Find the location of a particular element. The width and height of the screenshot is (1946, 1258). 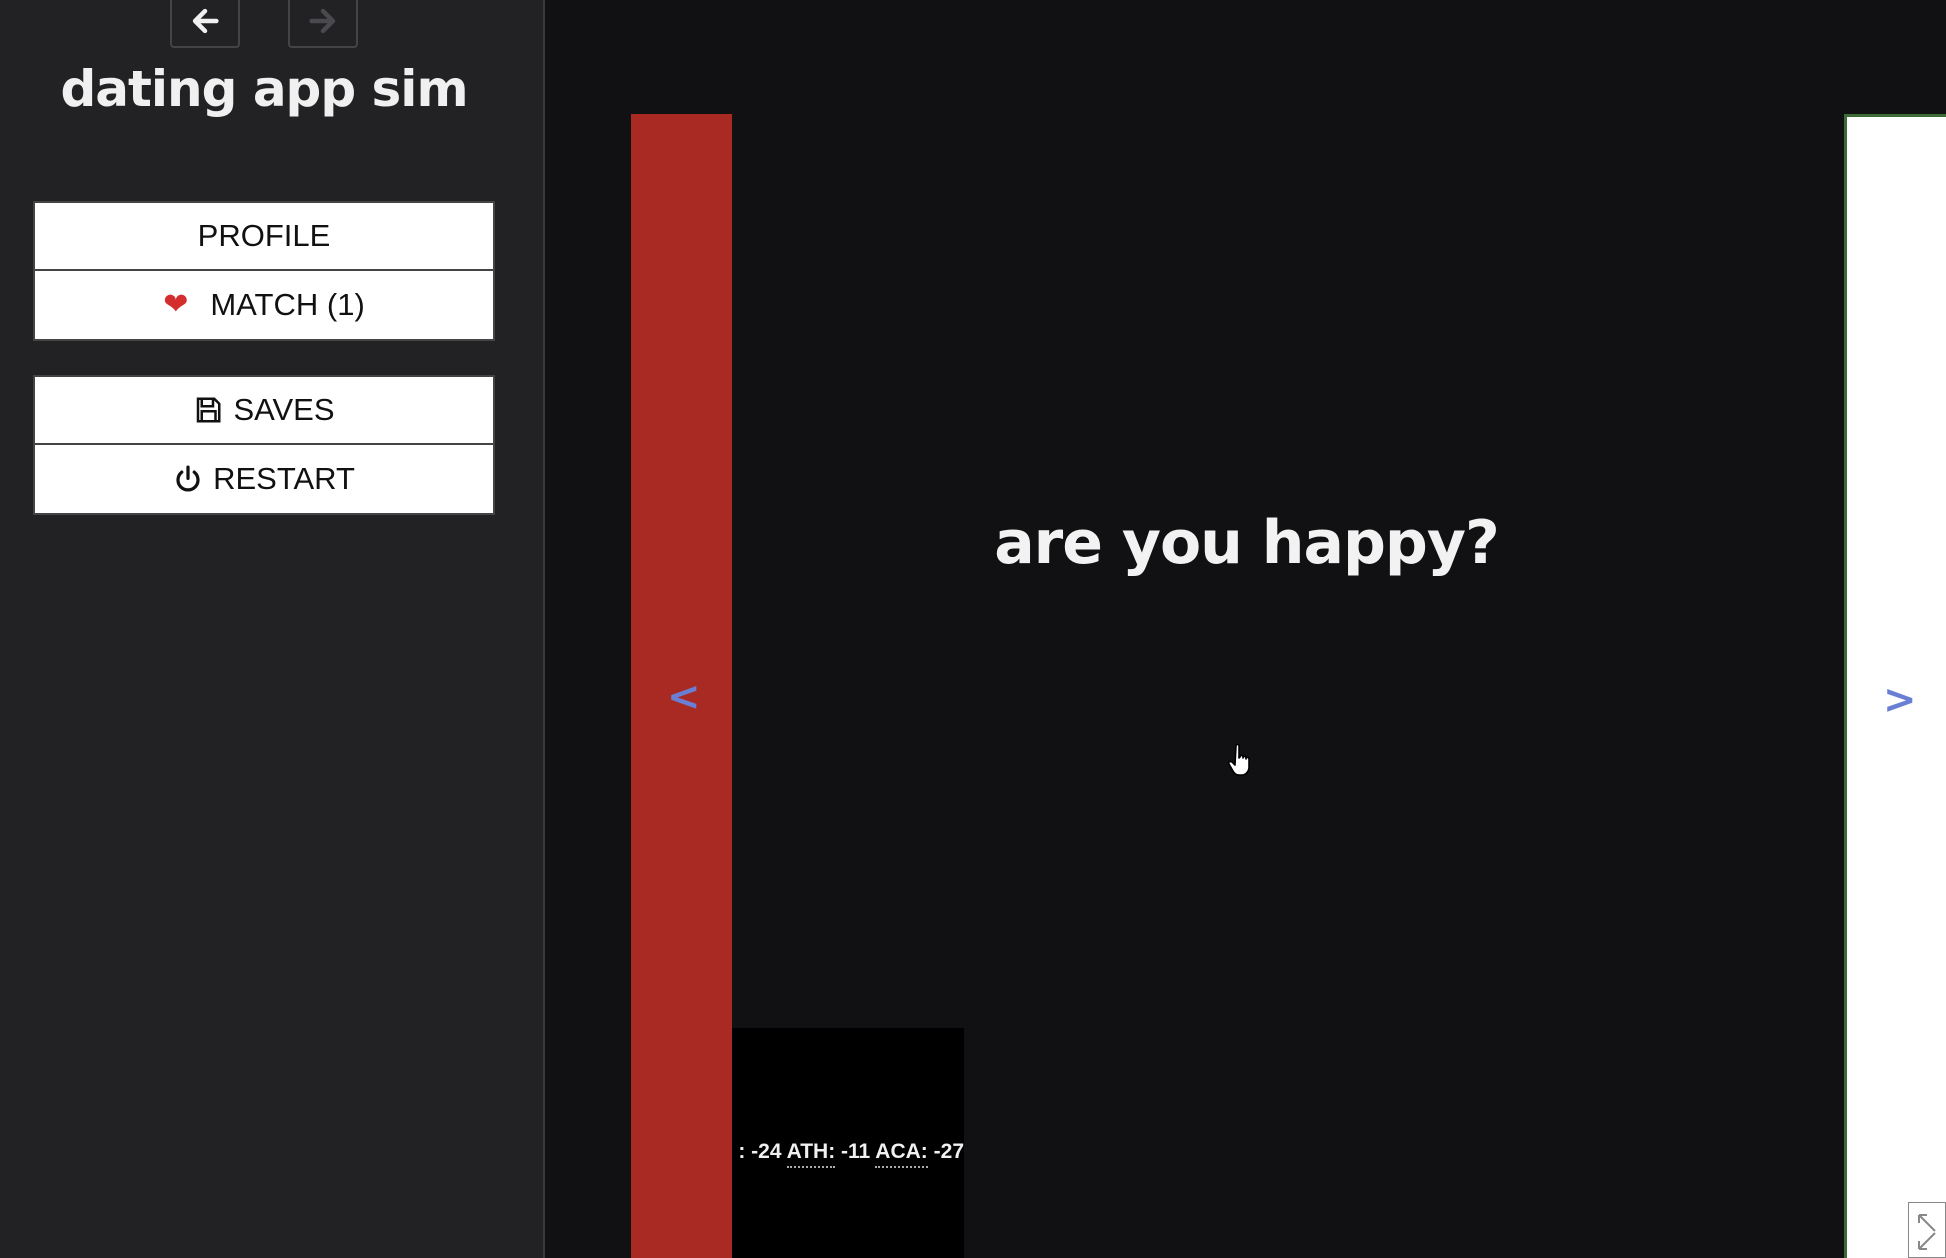

menu-group-primary: PROFILE ❤ MATCH (1) is located at coordinates (264, 271).